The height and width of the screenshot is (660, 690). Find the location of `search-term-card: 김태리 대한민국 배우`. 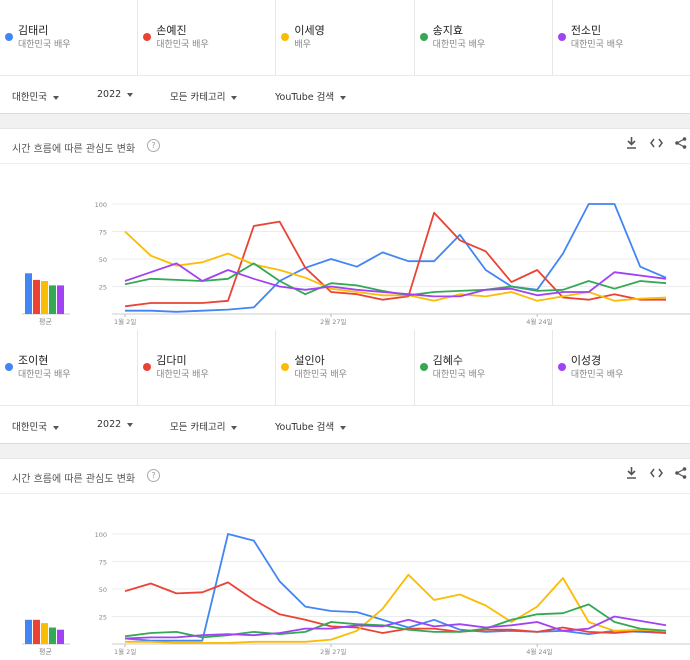

search-term-card: 김태리 대한민국 배우 is located at coordinates (69, 37).